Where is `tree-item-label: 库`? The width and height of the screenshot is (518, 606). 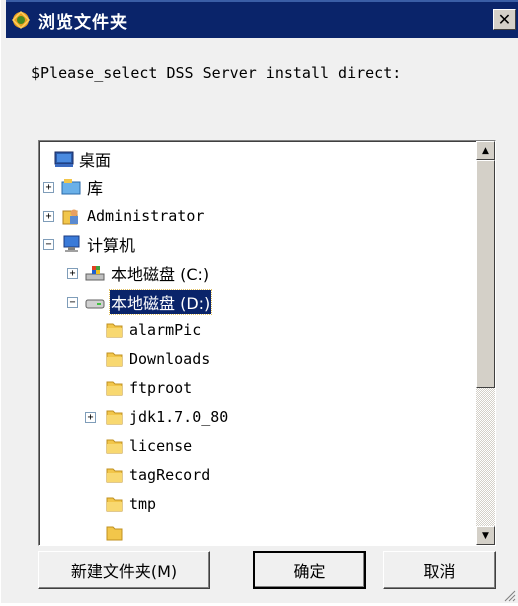
tree-item-label: 库 is located at coordinates (95, 188).